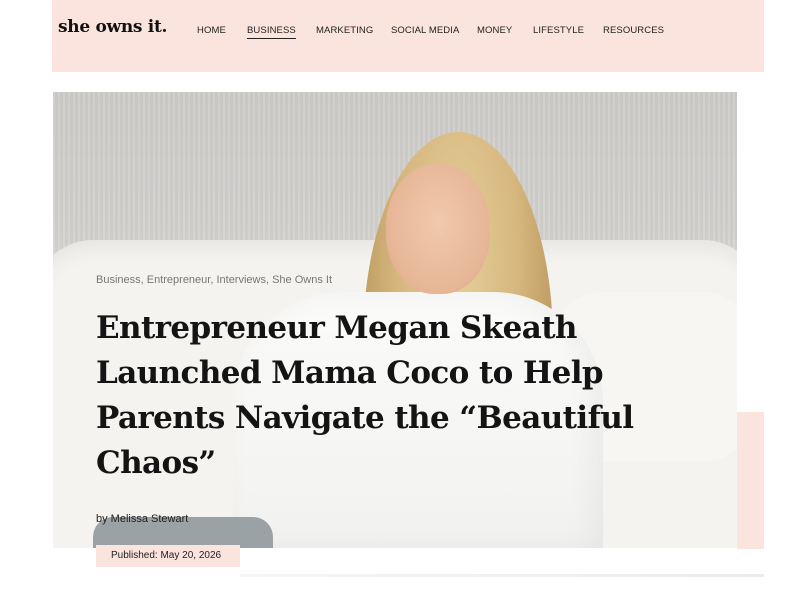 This screenshot has height=600, width=798. I want to click on published-date: Published: May 20, 2026, so click(166, 555).